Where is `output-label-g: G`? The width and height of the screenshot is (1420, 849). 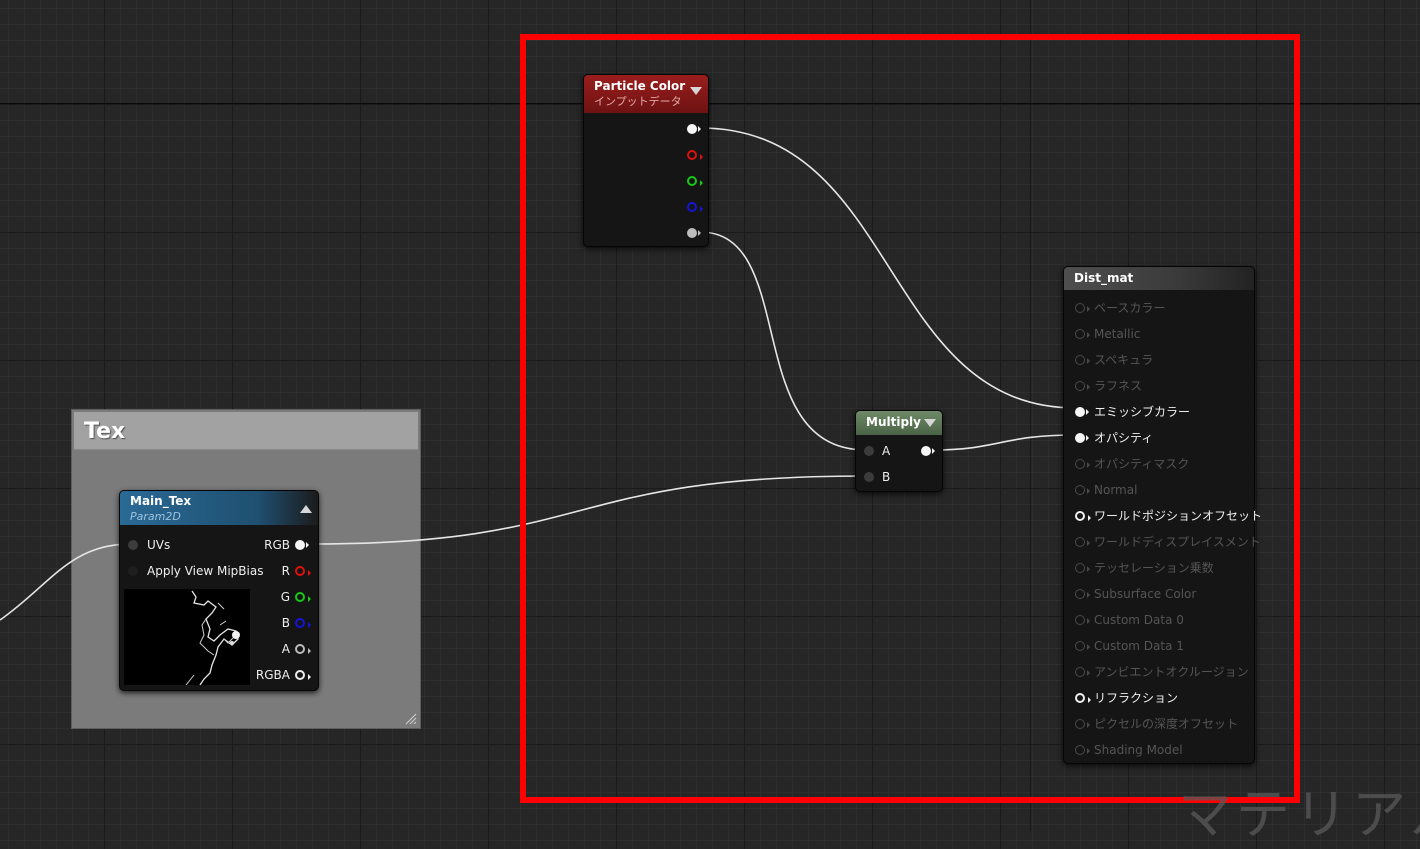 output-label-g: G is located at coordinates (285, 597).